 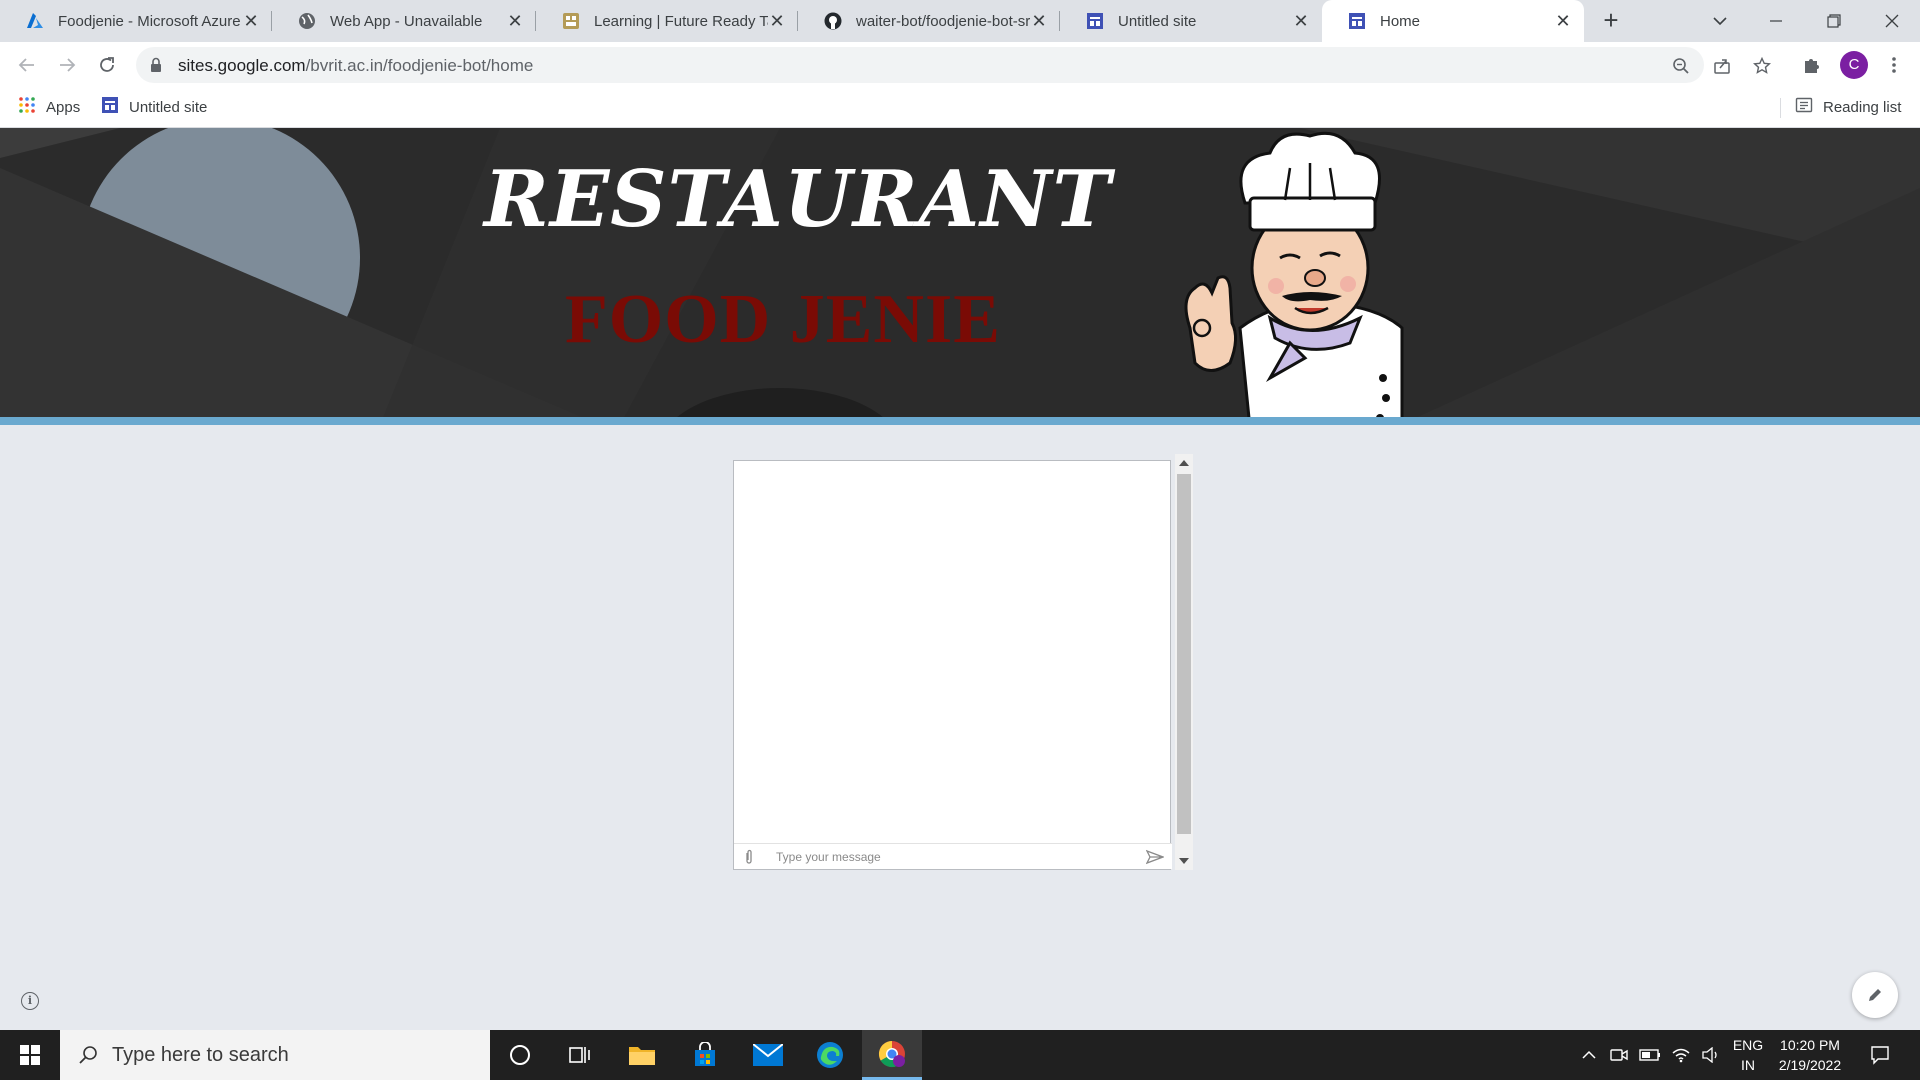 What do you see at coordinates (1780, 108) in the screenshot?
I see `bookmarks-divider` at bounding box center [1780, 108].